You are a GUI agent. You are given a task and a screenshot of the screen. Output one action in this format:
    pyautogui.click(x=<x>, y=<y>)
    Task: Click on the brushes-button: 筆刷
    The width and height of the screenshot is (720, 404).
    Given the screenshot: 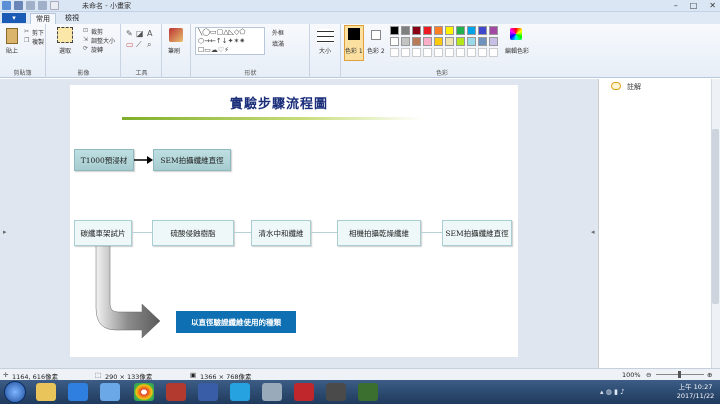 What is the action you would take?
    pyautogui.click(x=174, y=50)
    